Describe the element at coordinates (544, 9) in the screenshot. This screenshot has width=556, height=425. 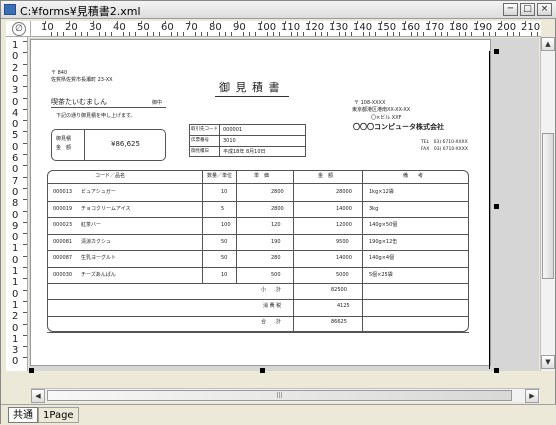
I see `close-button: ×` at that location.